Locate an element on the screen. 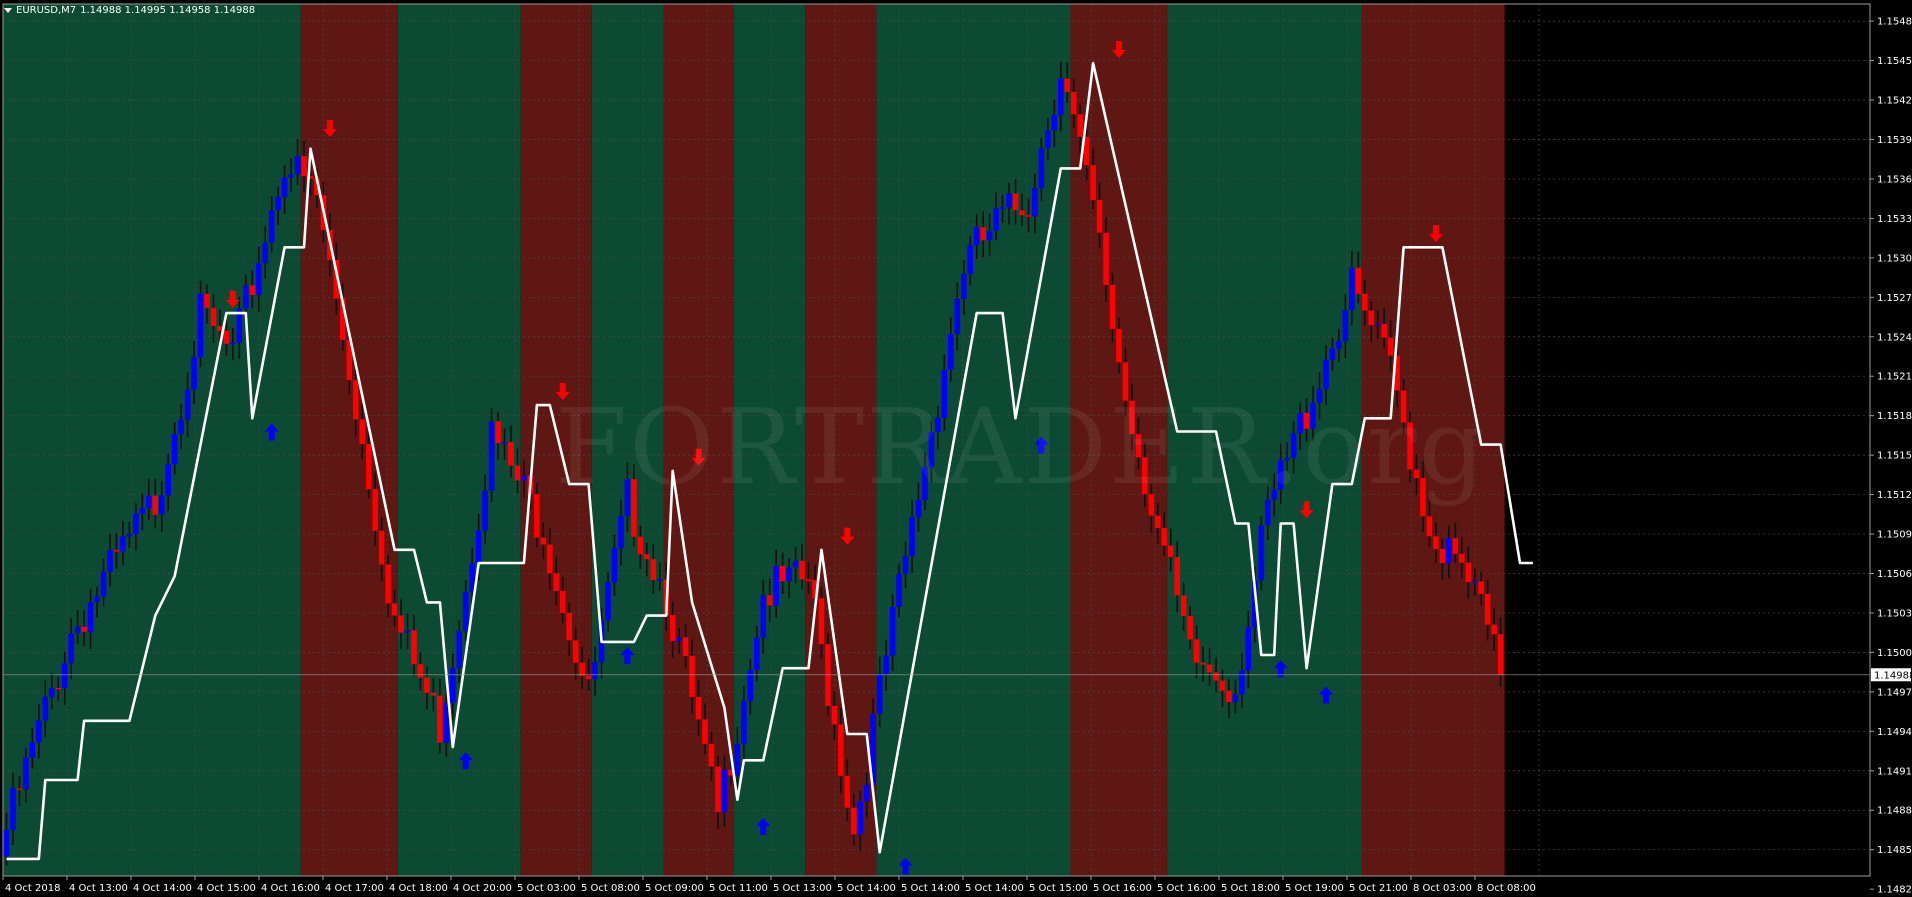  x-tick-label: 4 Oct 18:00 is located at coordinates (418, 888).